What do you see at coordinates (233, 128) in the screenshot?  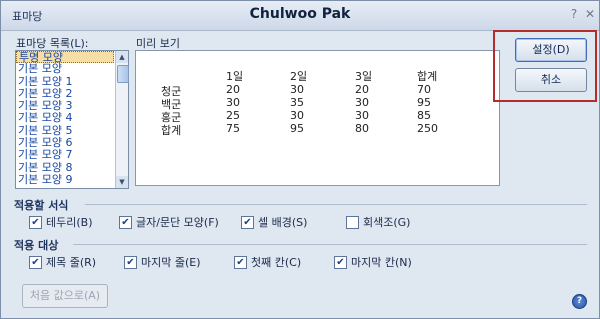 I see `preview-cell: 75` at bounding box center [233, 128].